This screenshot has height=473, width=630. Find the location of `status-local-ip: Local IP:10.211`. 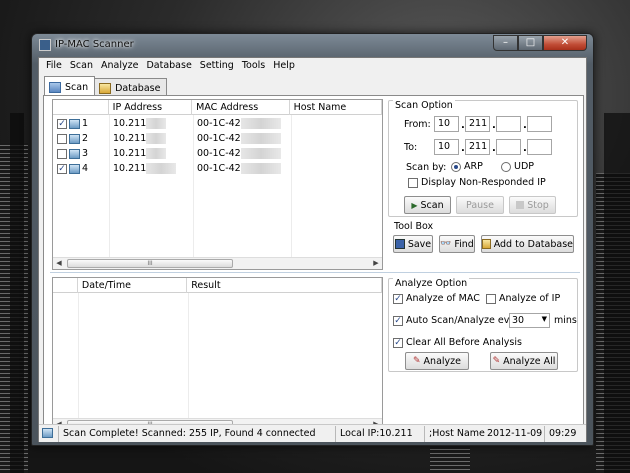

status-local-ip: Local IP:10.211 is located at coordinates (380, 433).